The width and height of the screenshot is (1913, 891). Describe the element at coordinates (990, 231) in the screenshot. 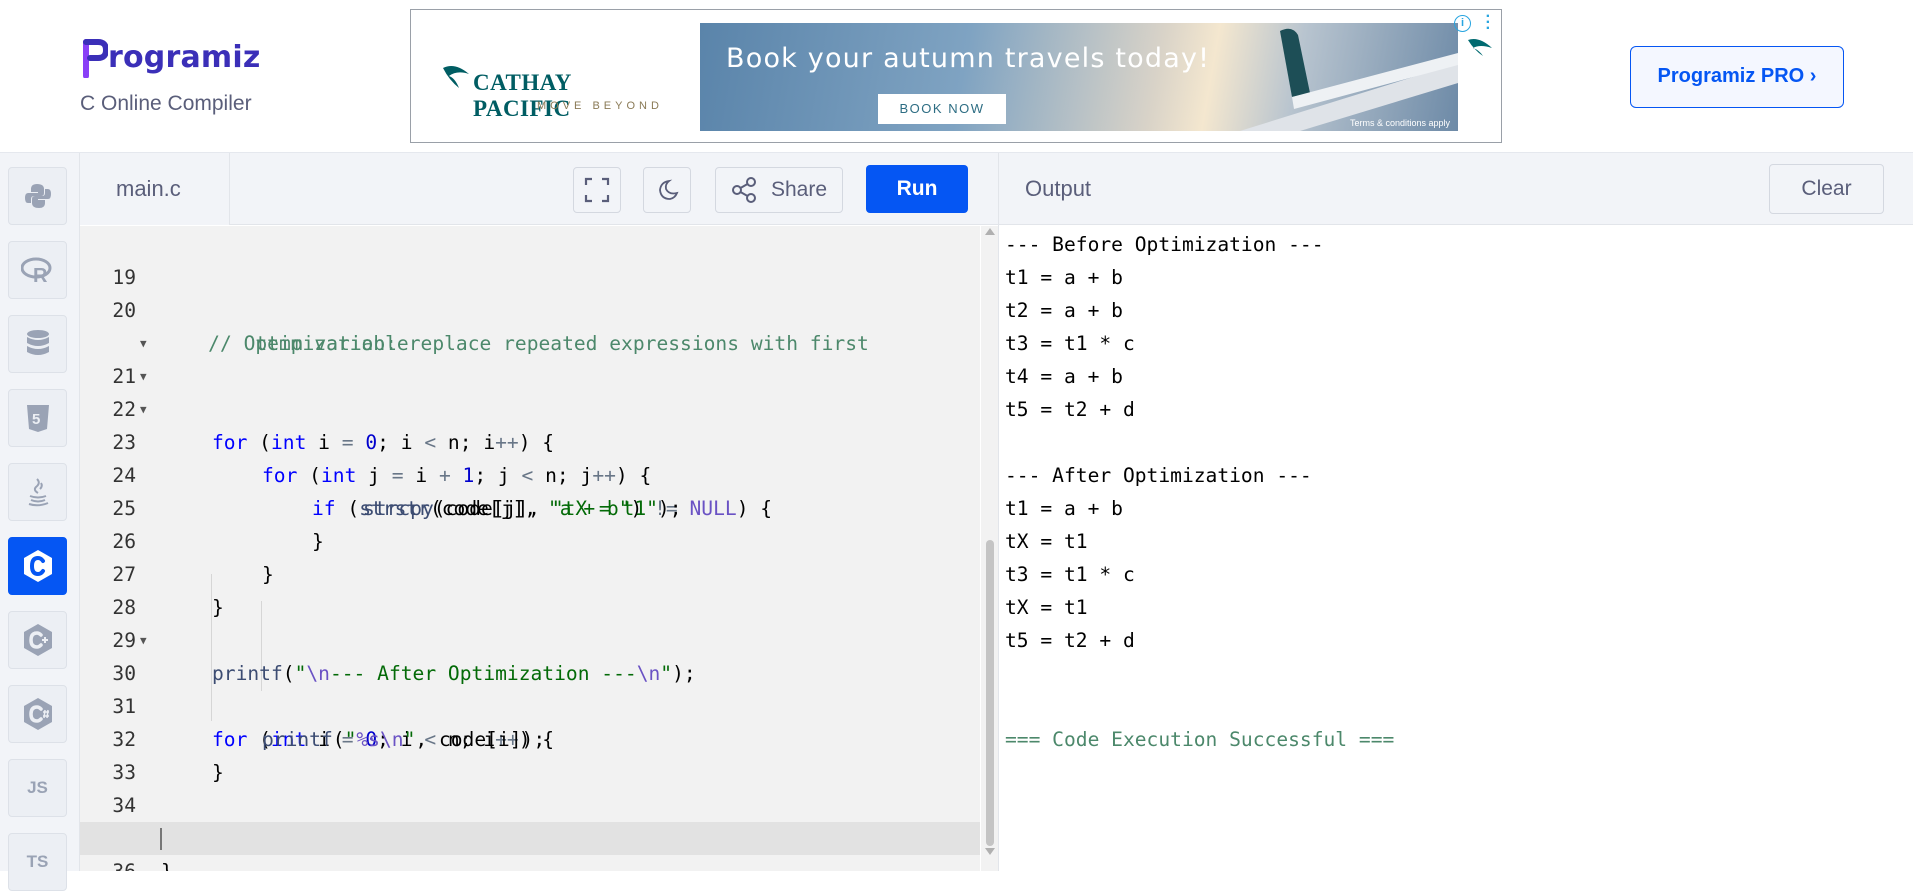

I see `scroll-up-icon` at that location.